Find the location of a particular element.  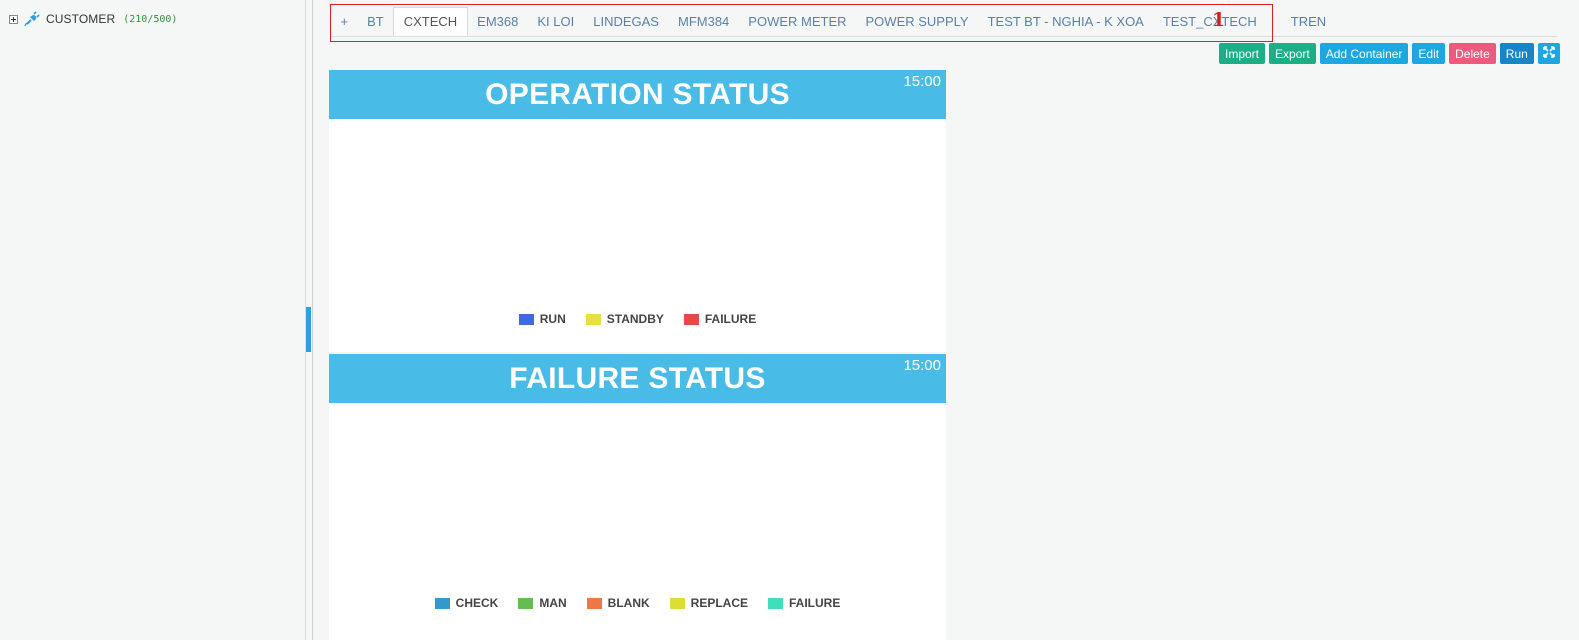

plug-icon is located at coordinates (32, 19).